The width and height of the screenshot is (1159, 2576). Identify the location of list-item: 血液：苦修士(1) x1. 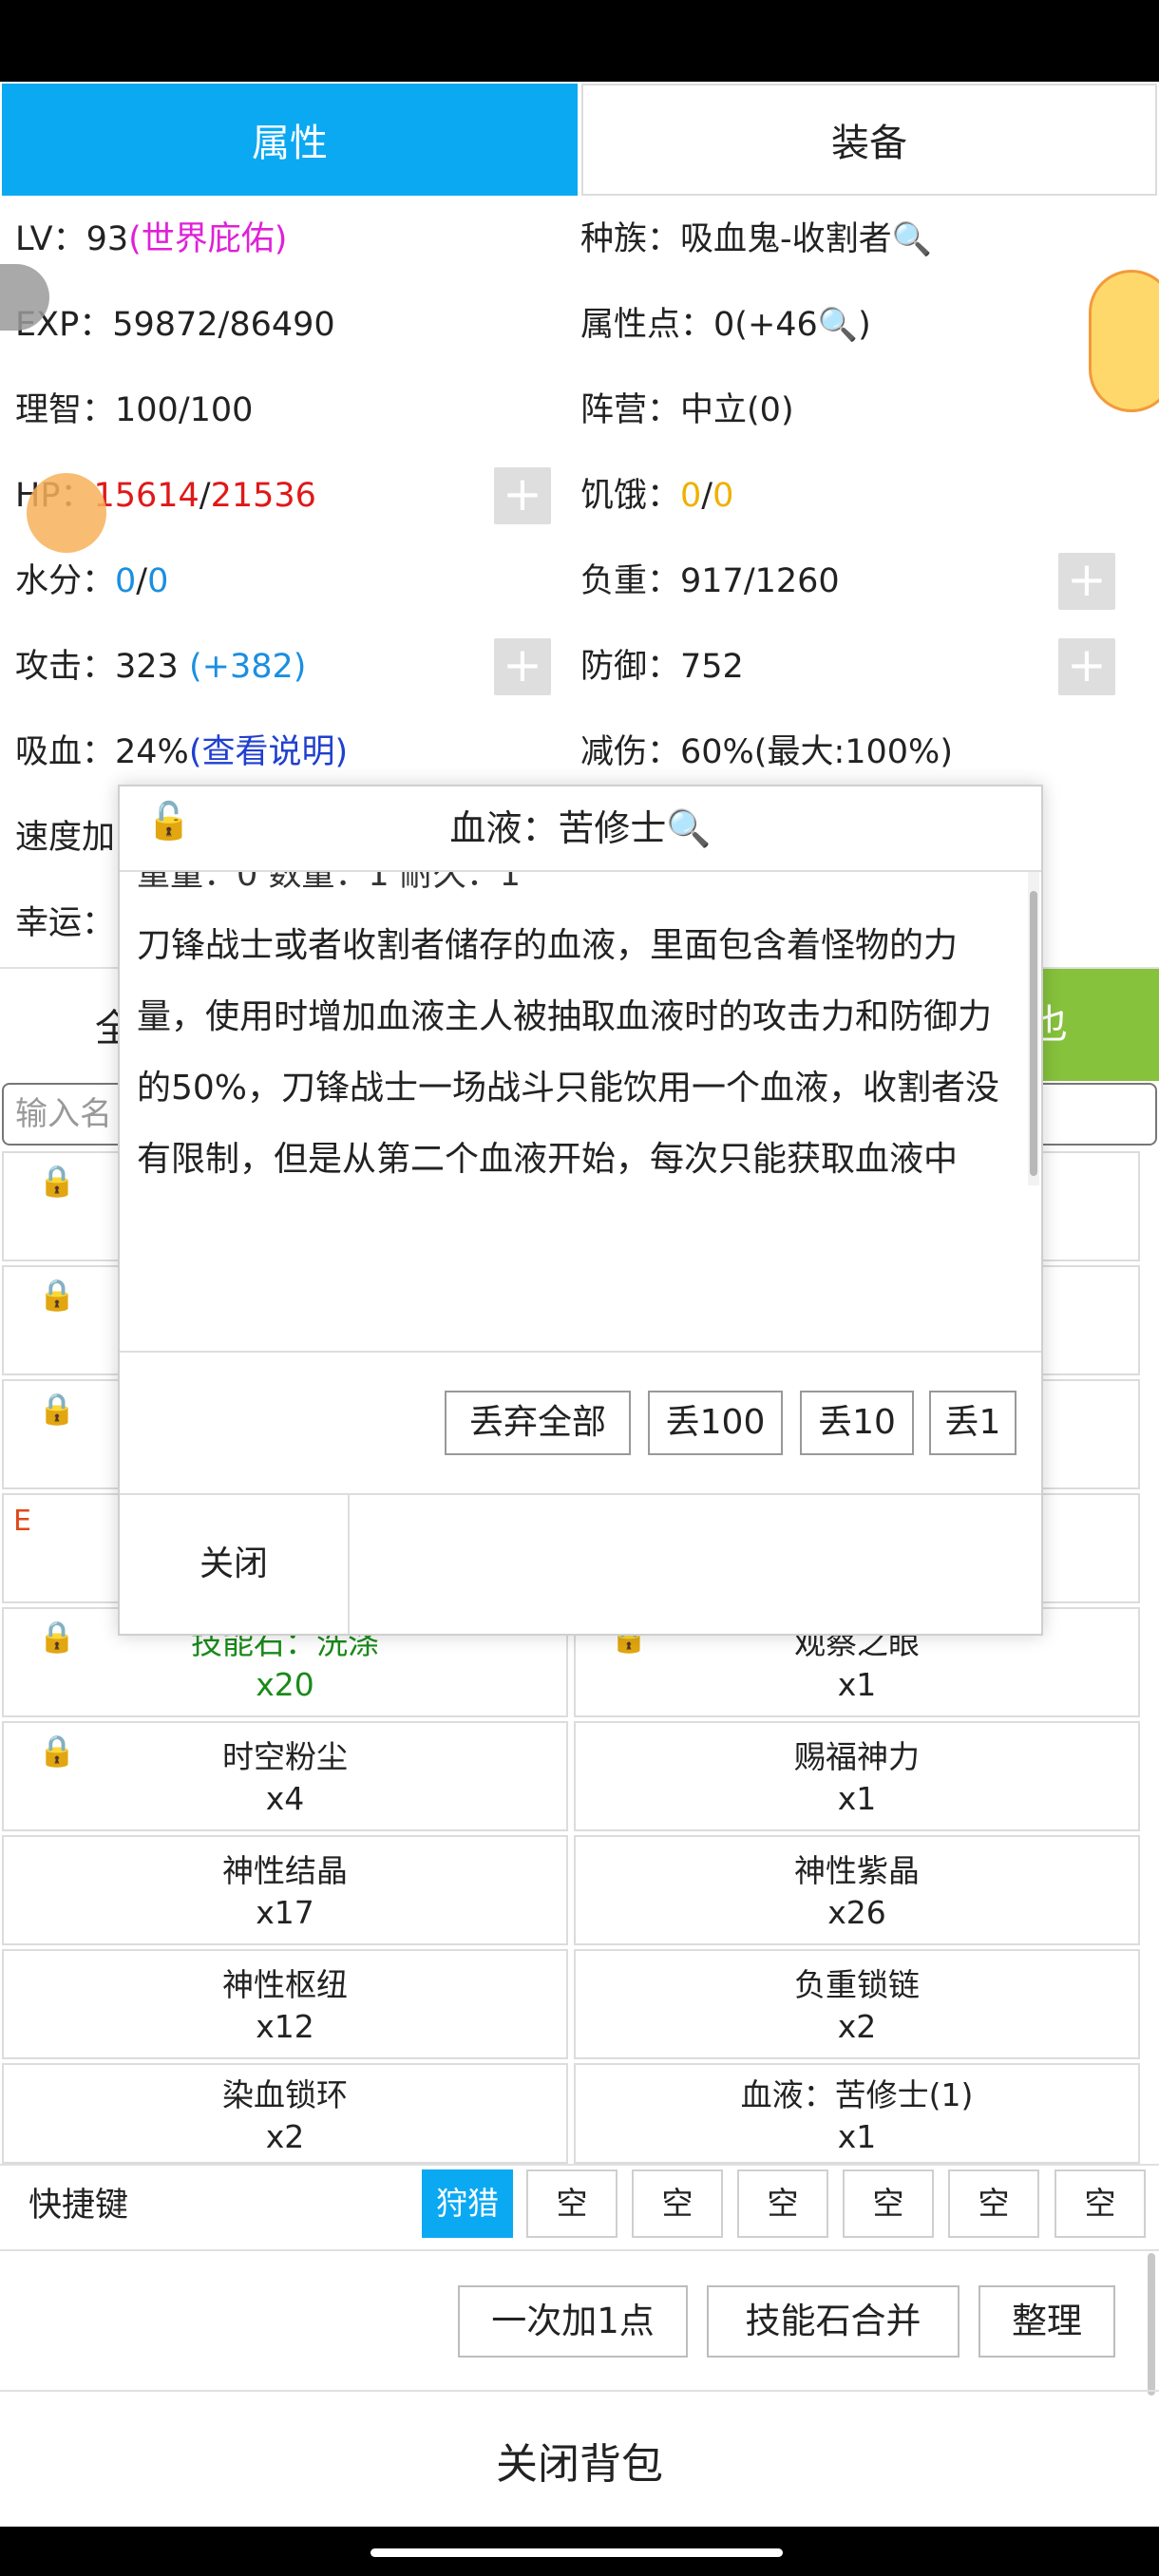
(857, 2113).